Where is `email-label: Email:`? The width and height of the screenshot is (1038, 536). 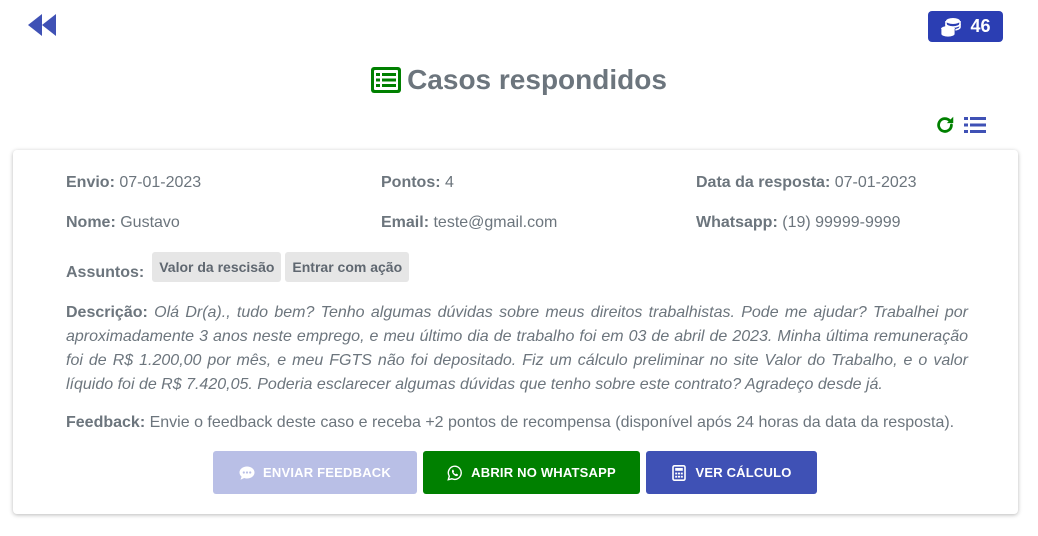 email-label: Email: is located at coordinates (405, 222).